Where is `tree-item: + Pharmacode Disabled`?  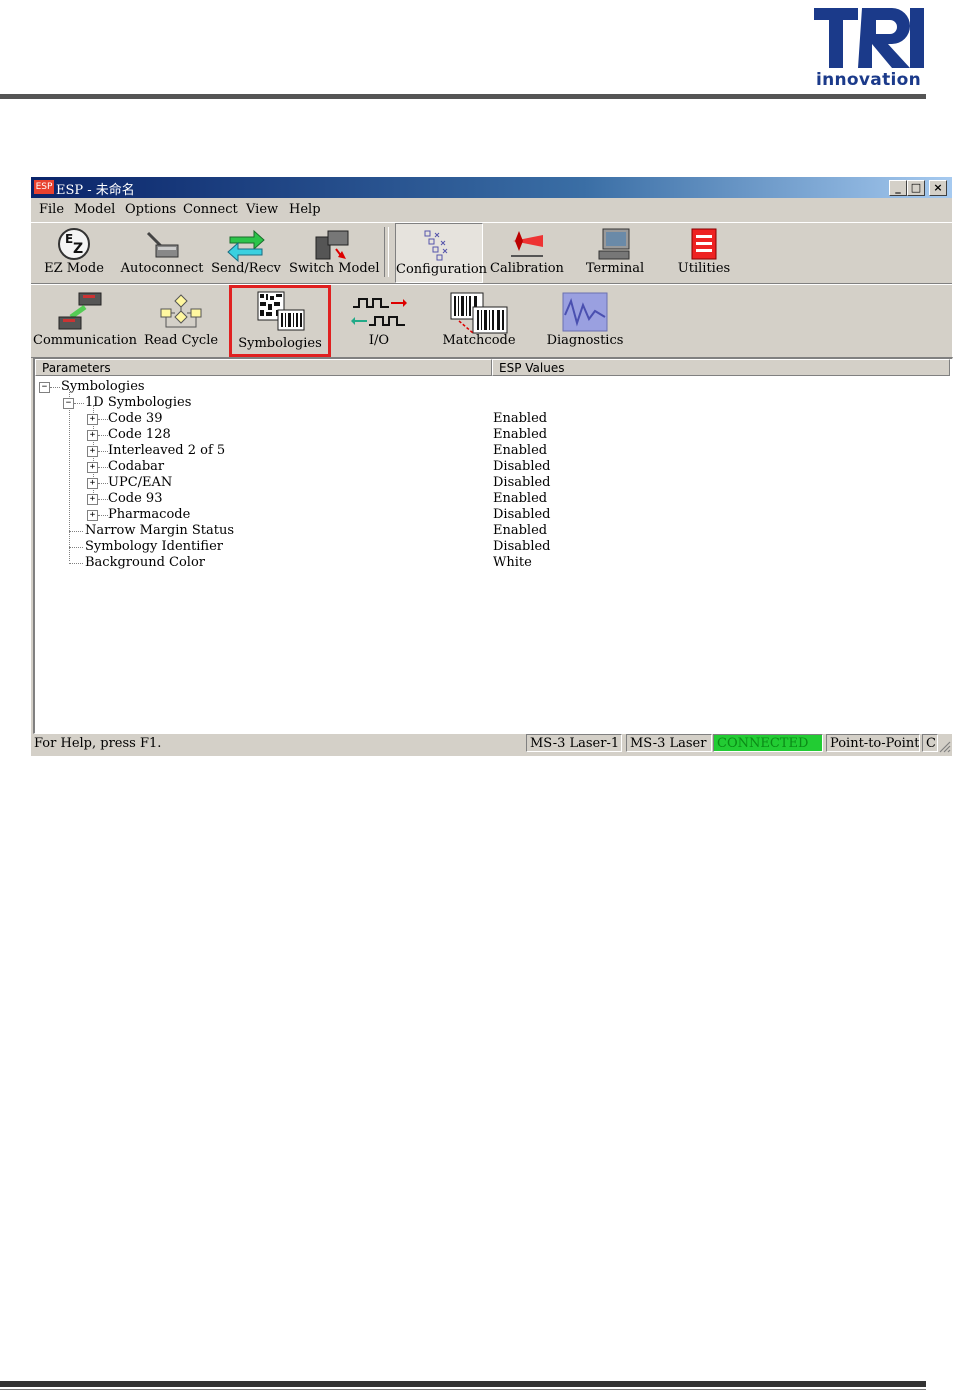 tree-item: + Pharmacode Disabled is located at coordinates (494, 515).